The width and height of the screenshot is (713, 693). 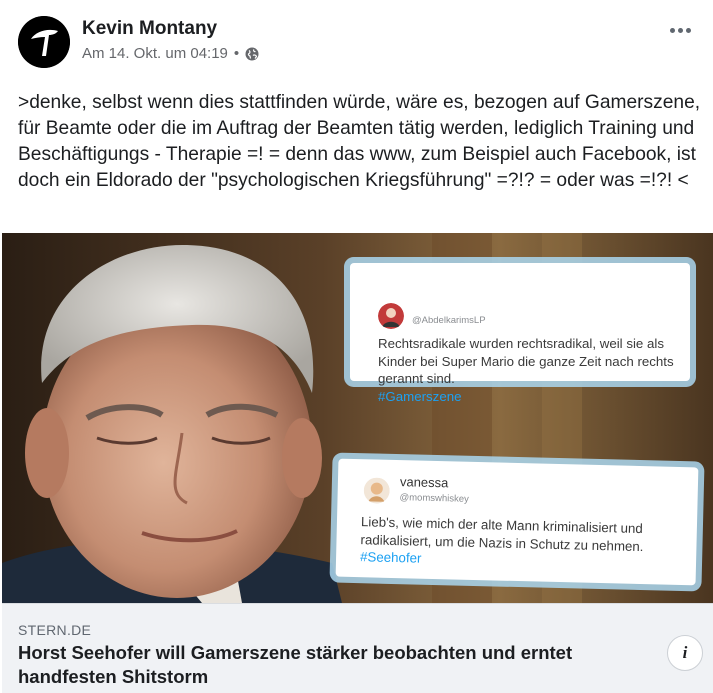 I want to click on post-meta: Am 14. Okt. um 04:19 •, so click(x=170, y=53).